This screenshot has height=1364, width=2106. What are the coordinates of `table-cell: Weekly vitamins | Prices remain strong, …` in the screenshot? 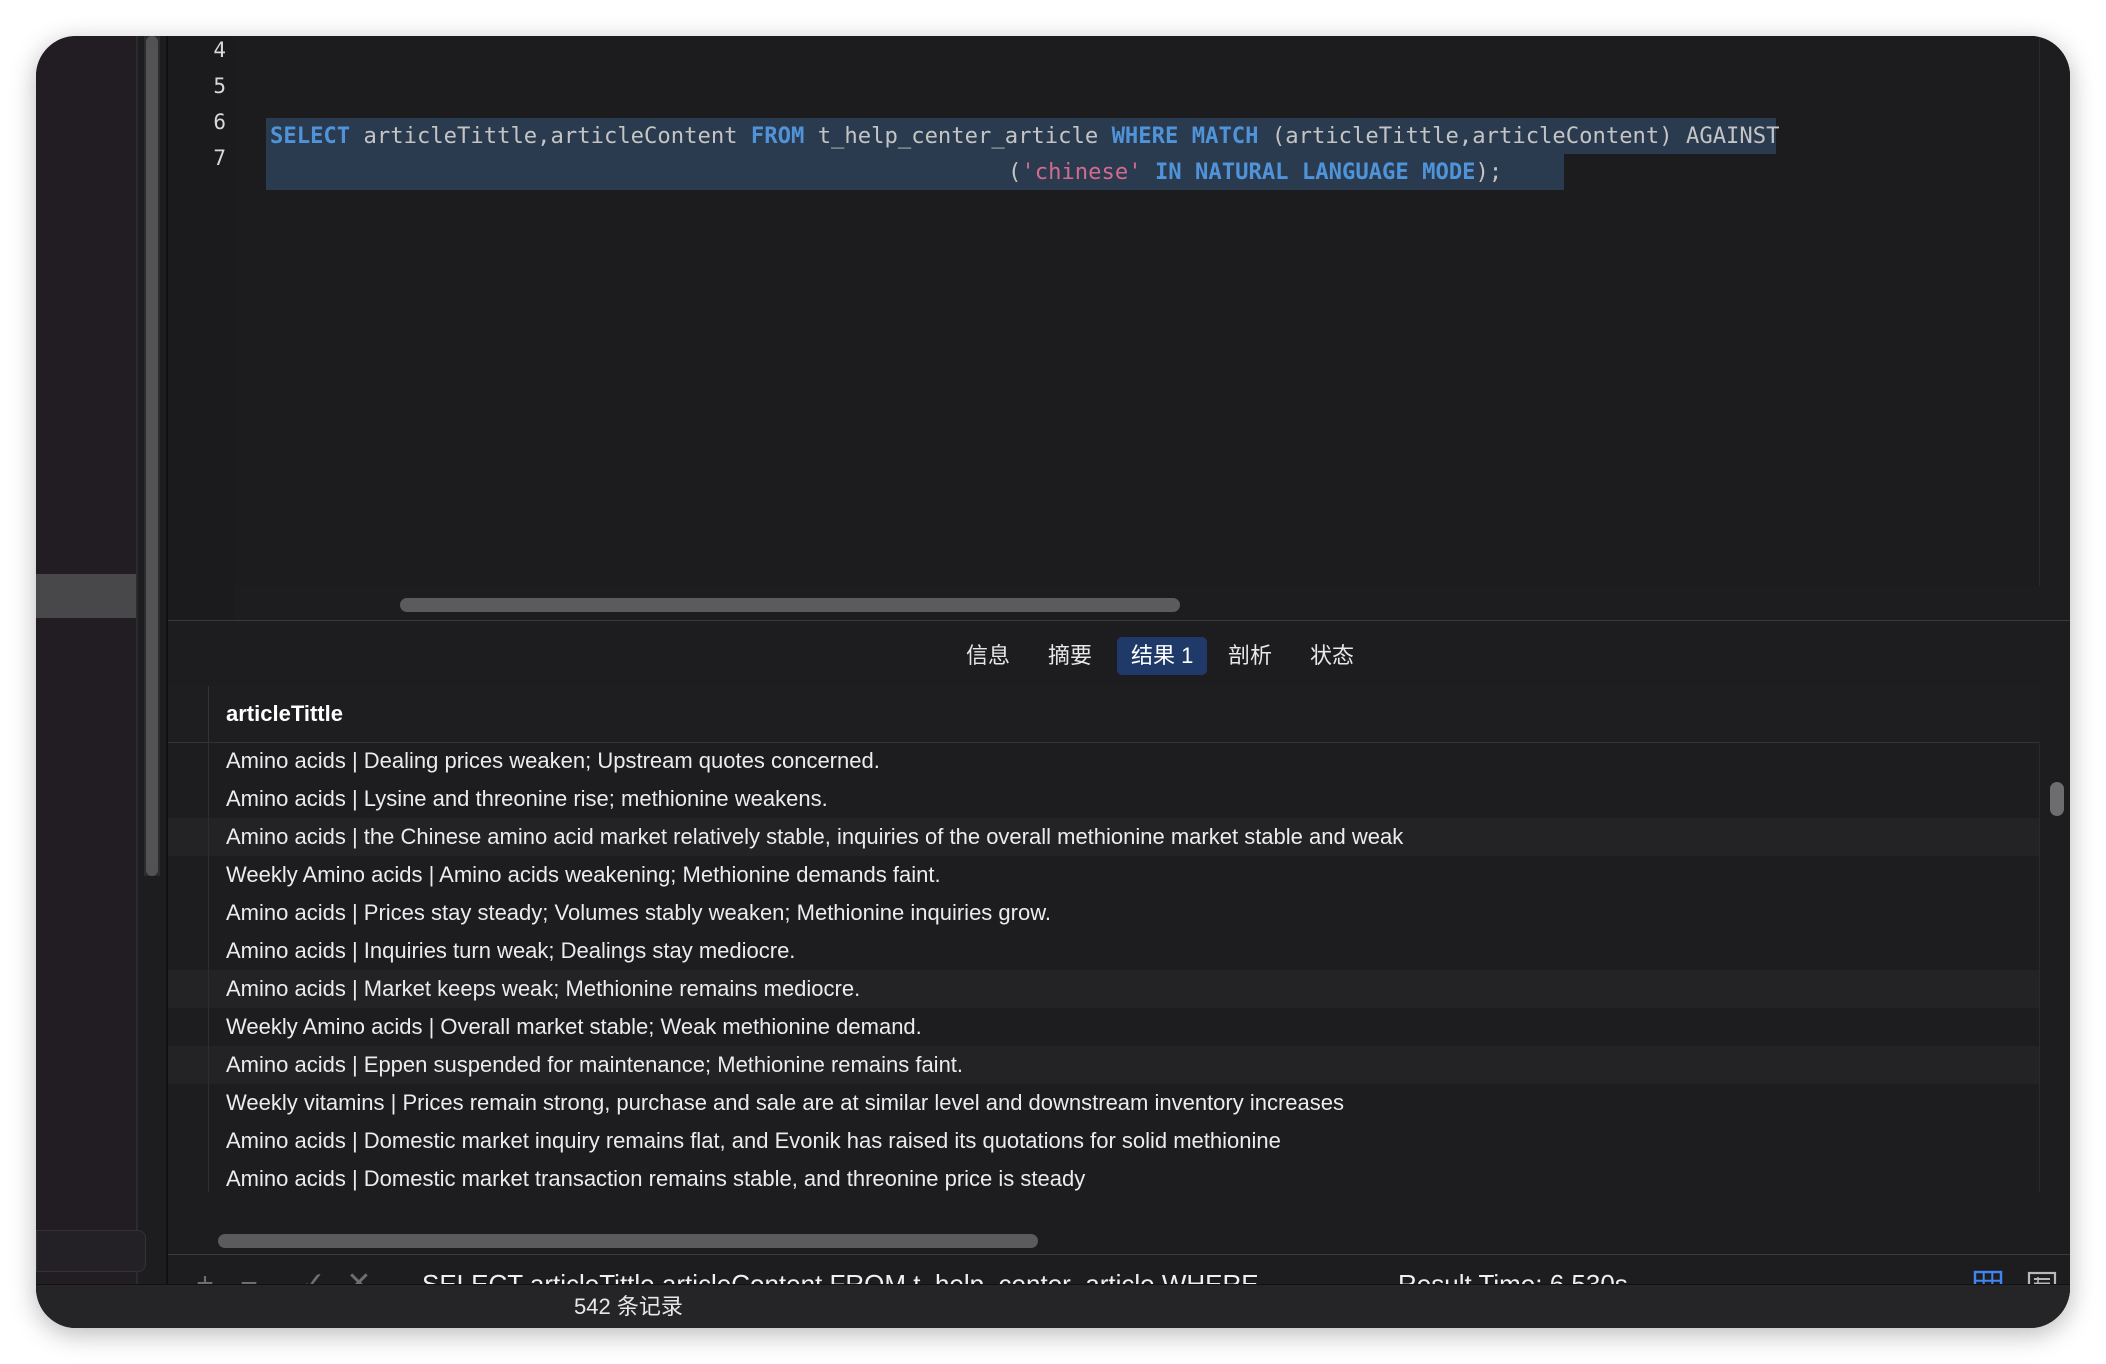 It's located at (785, 1103).